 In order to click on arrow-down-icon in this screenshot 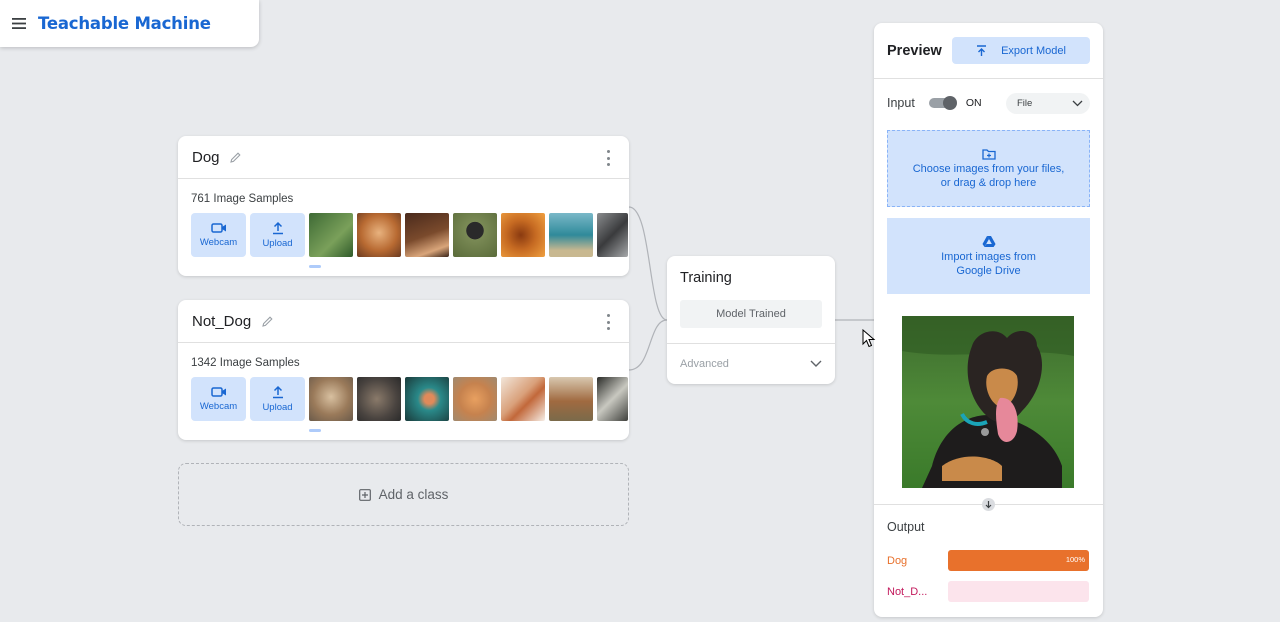, I will do `click(988, 504)`.